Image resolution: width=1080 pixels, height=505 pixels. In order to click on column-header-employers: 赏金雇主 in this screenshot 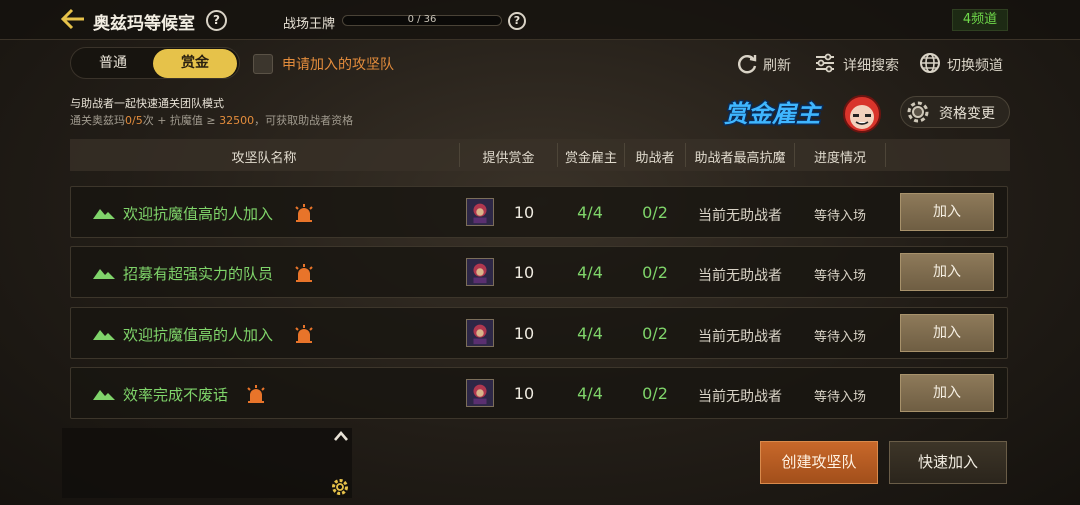, I will do `click(590, 158)`.